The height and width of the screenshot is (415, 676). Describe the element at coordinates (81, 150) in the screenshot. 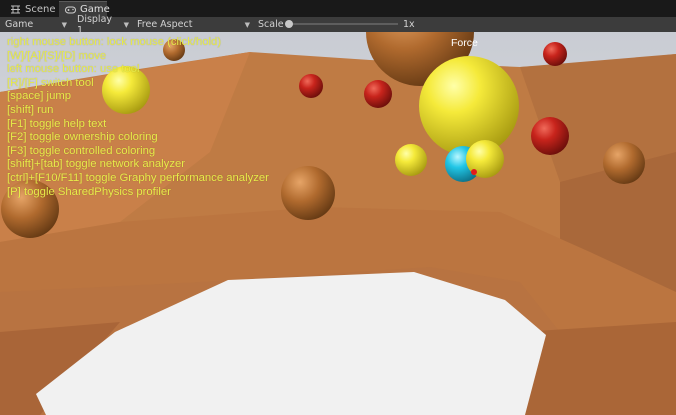

I see `help-line: [F3] toggle controlled coloring` at that location.